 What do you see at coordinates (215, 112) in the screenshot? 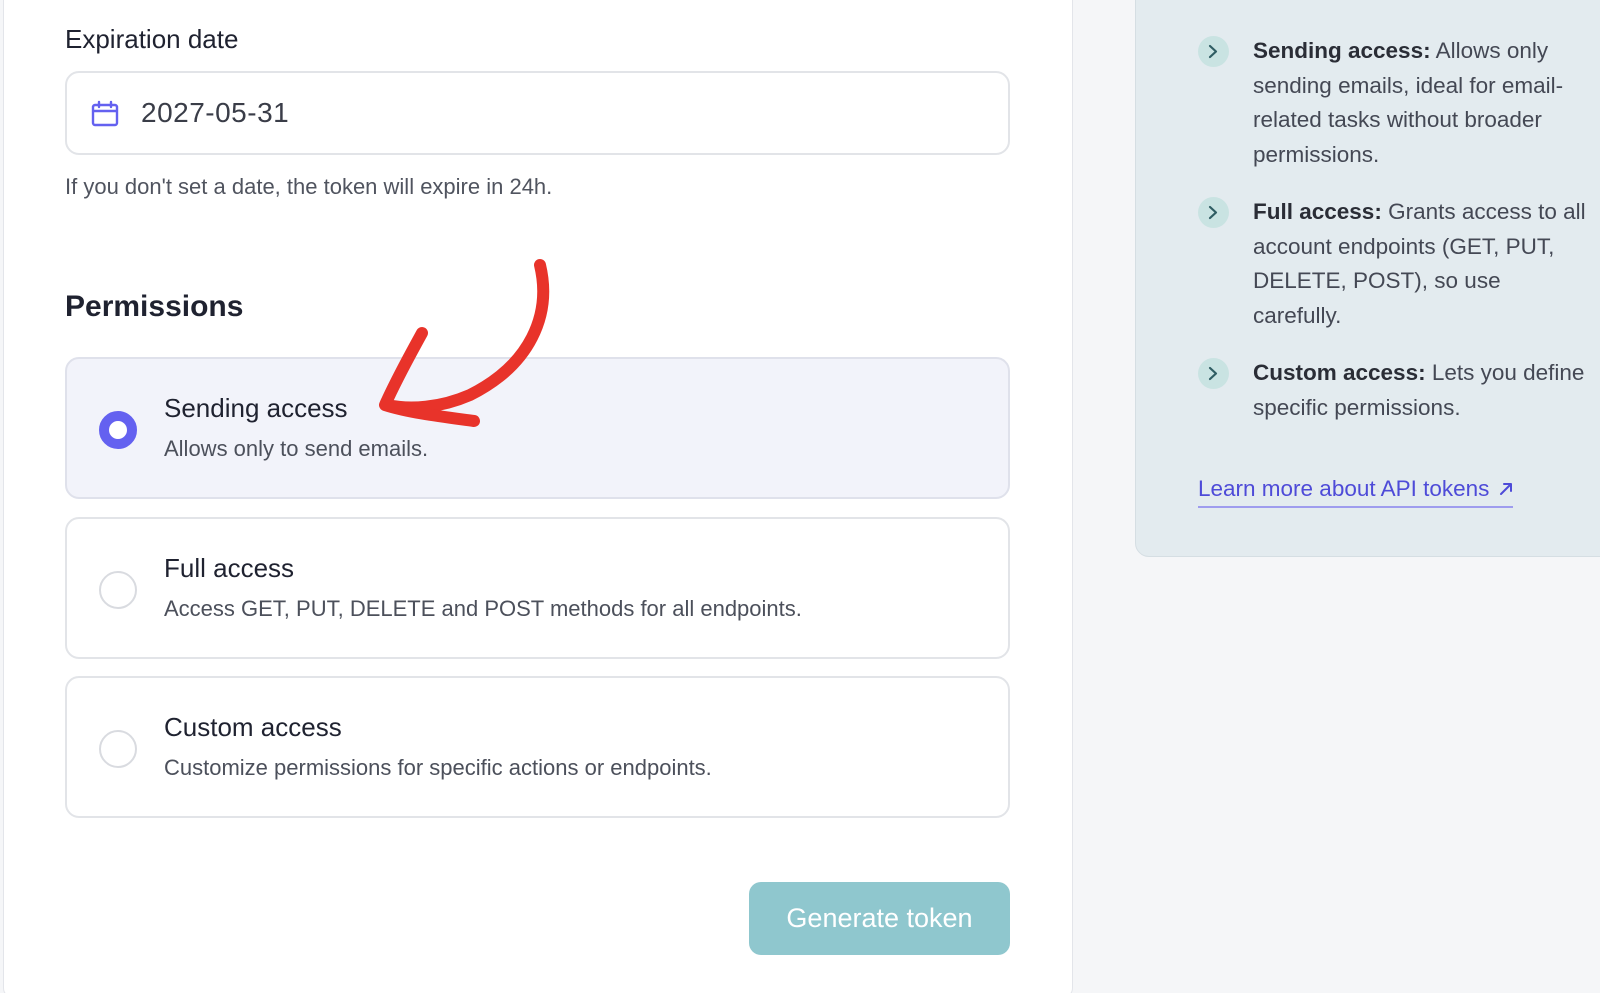
I see `expiration-date-value: 2027-05-31` at bounding box center [215, 112].